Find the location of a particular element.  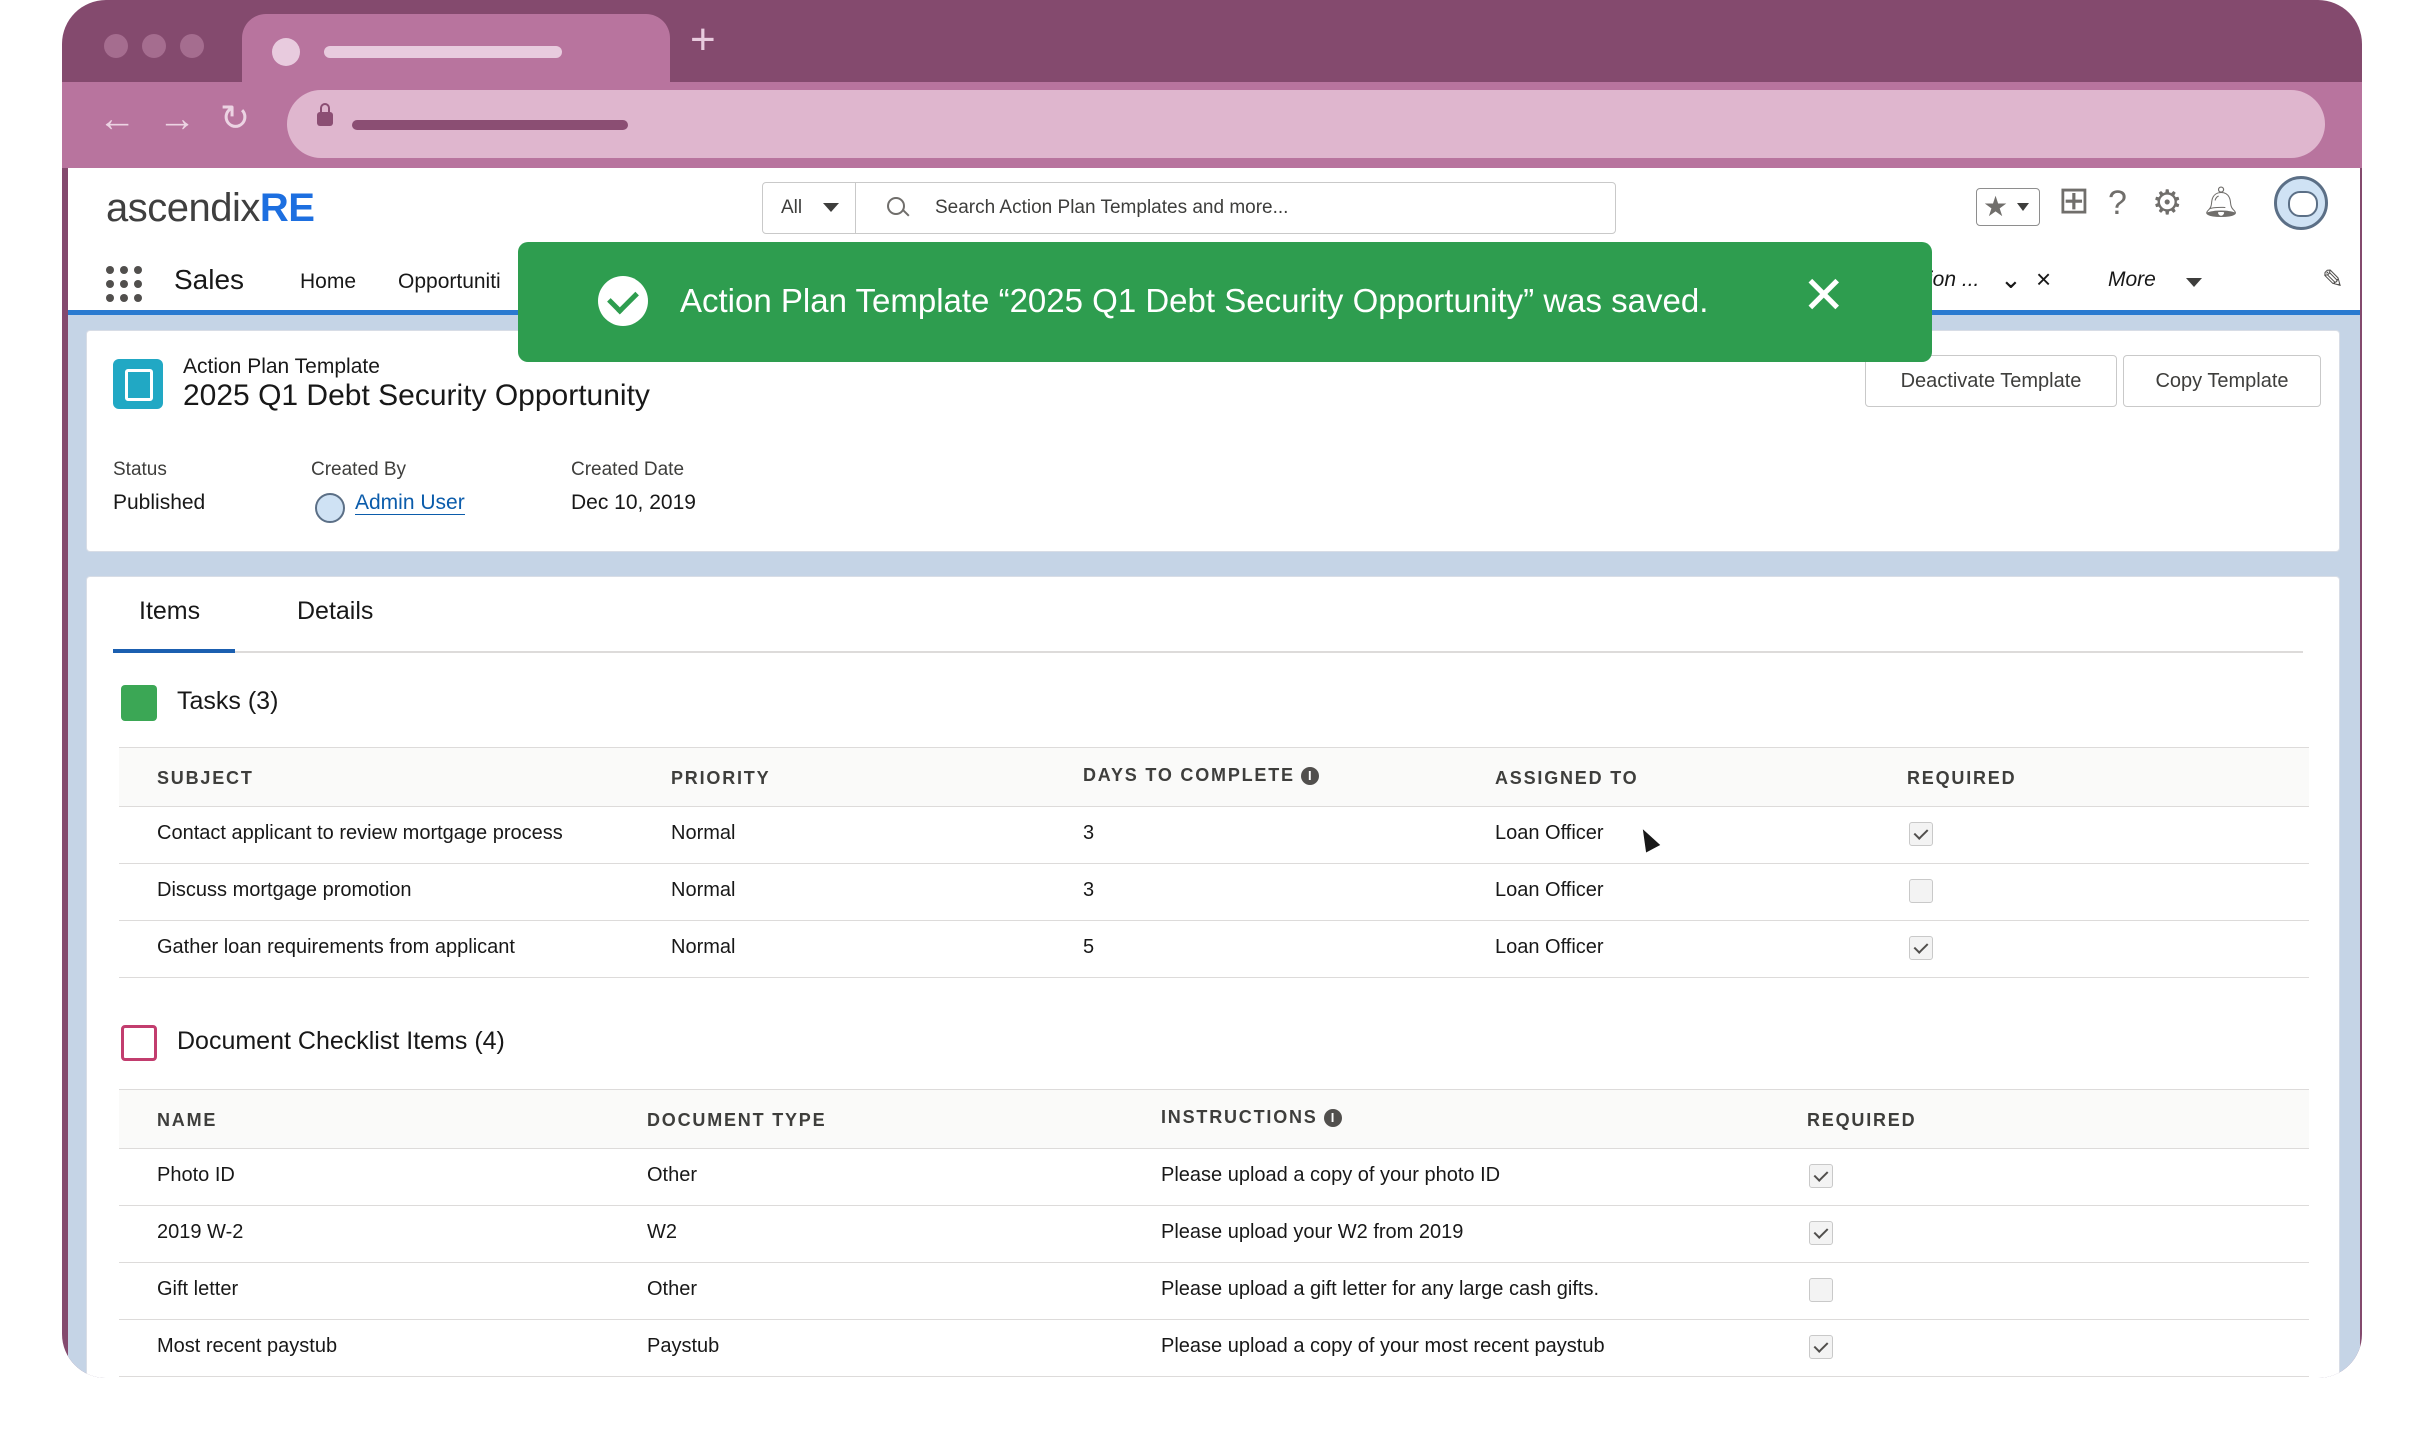

record-title: 2025 Q1 Debt Security Opportunity is located at coordinates (416, 395).